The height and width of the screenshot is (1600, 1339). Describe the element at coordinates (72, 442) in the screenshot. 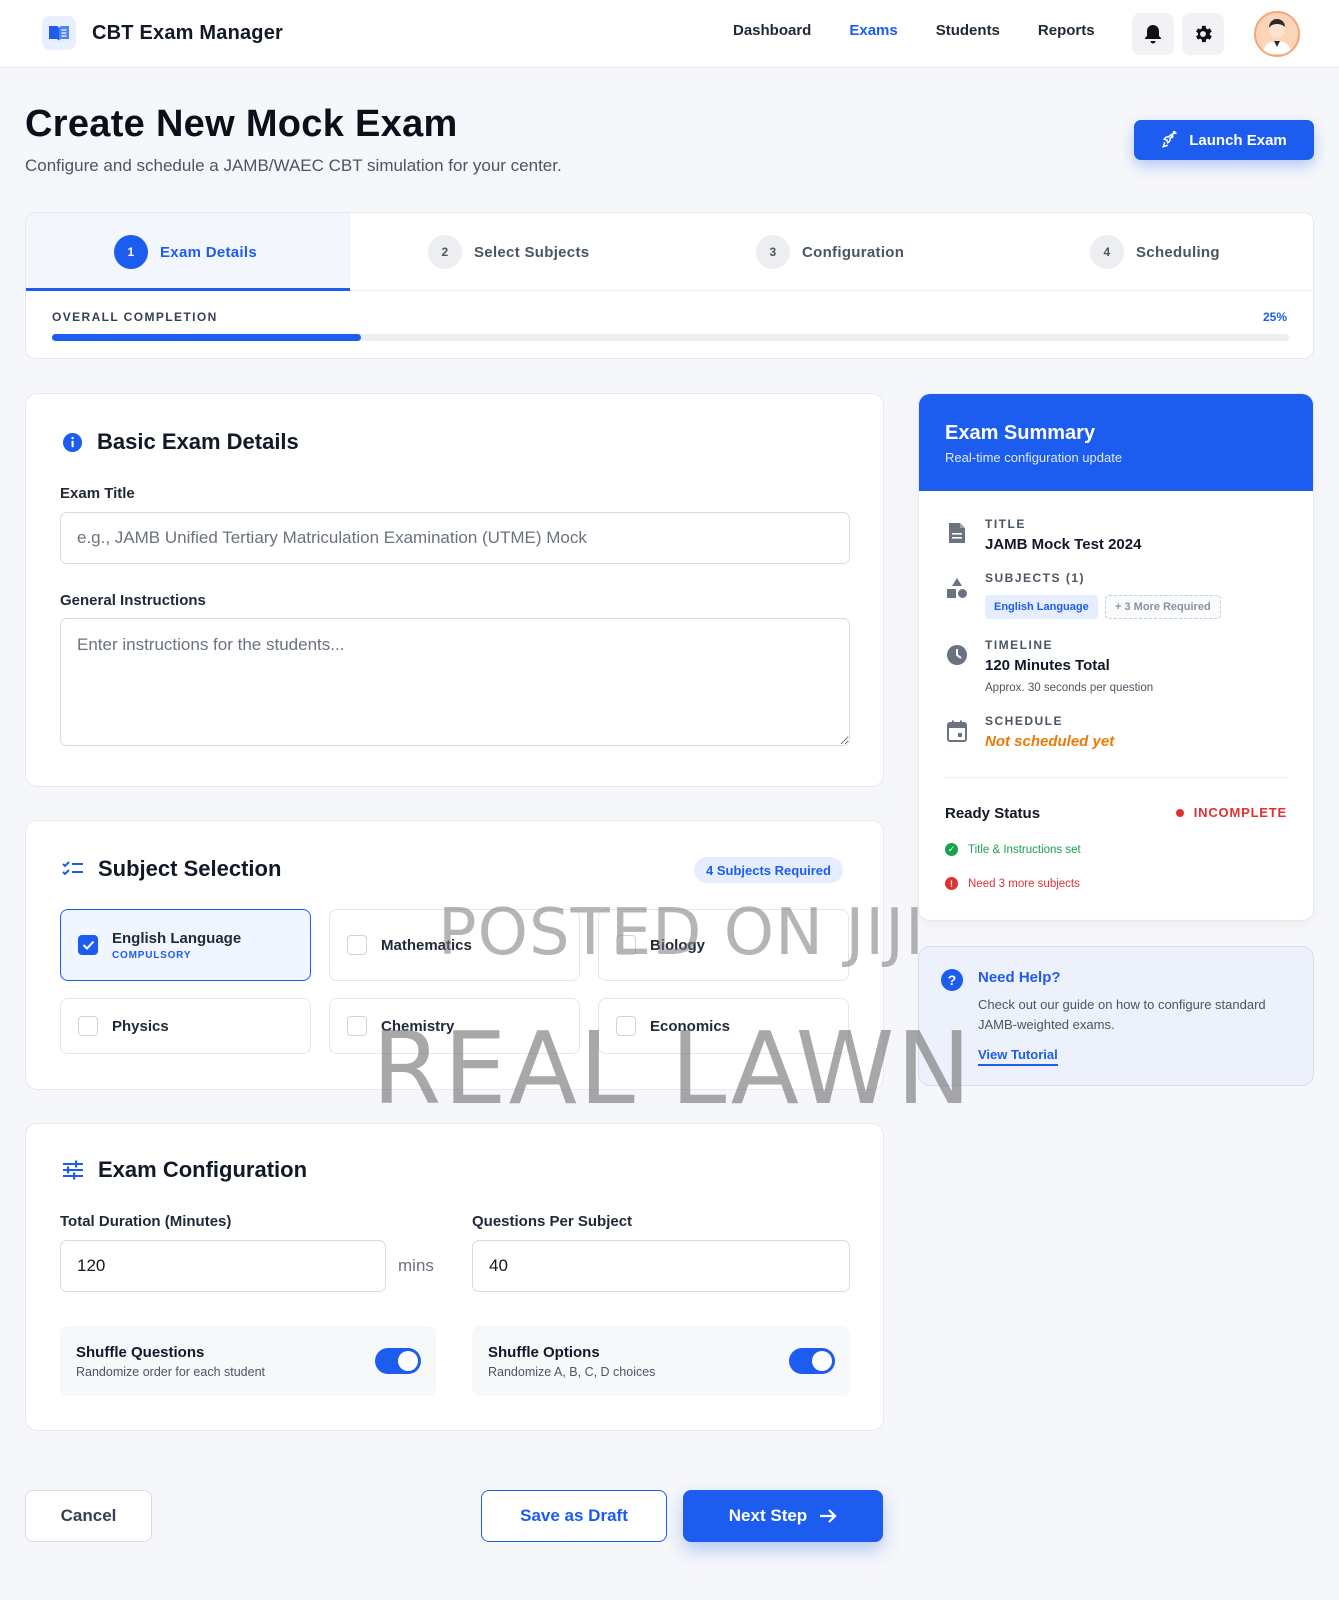

I see `info-icon` at that location.